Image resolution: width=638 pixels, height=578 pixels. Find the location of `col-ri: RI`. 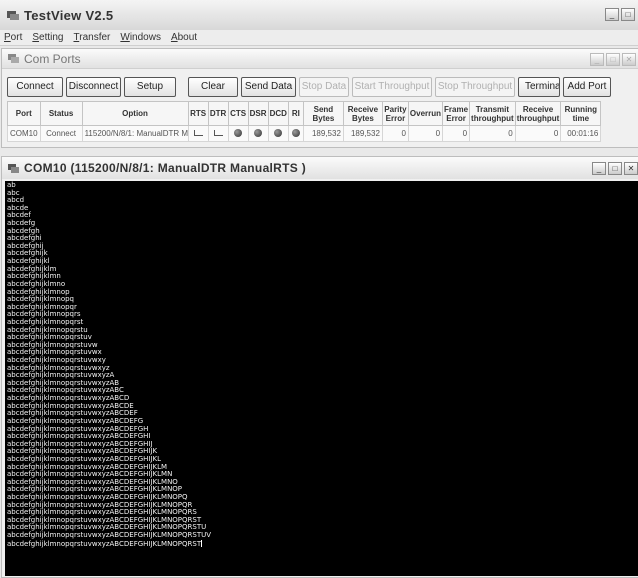

col-ri: RI is located at coordinates (295, 113).